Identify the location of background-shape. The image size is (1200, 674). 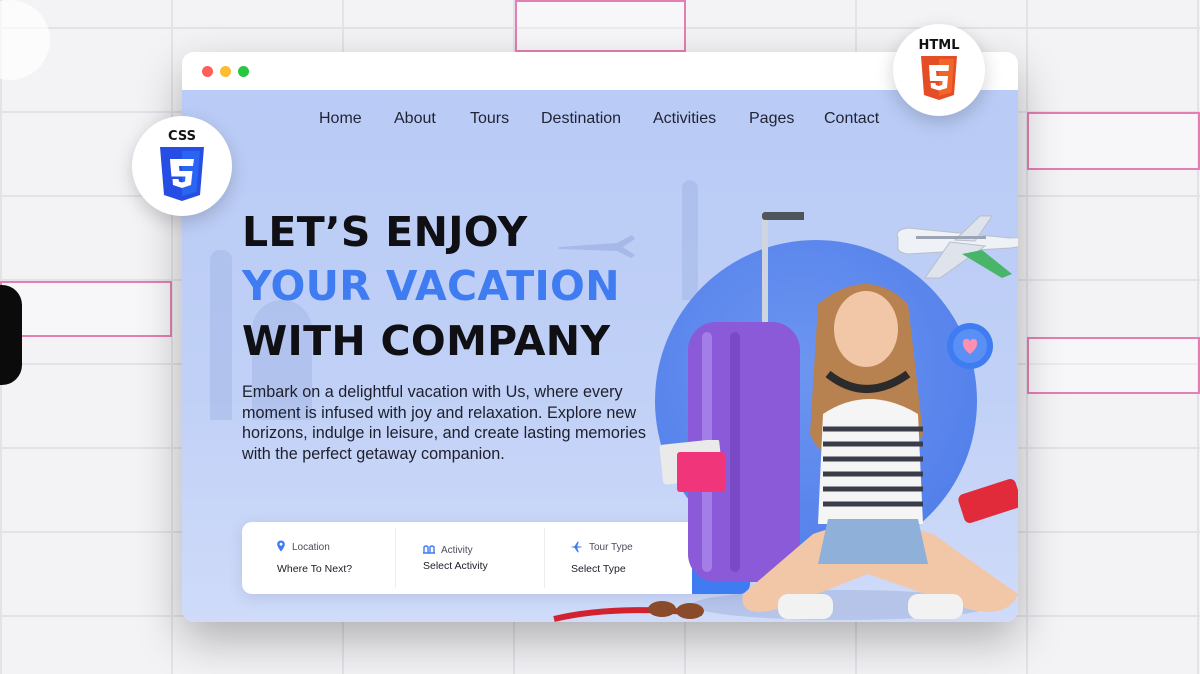
(11, 335).